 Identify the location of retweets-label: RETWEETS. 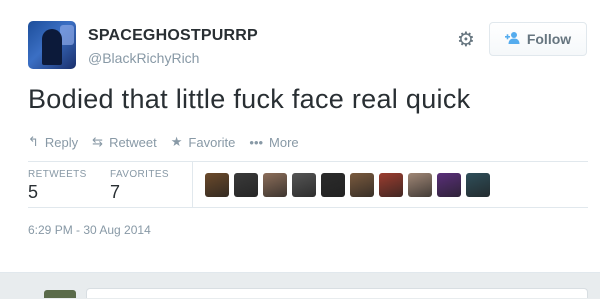
(57, 174).